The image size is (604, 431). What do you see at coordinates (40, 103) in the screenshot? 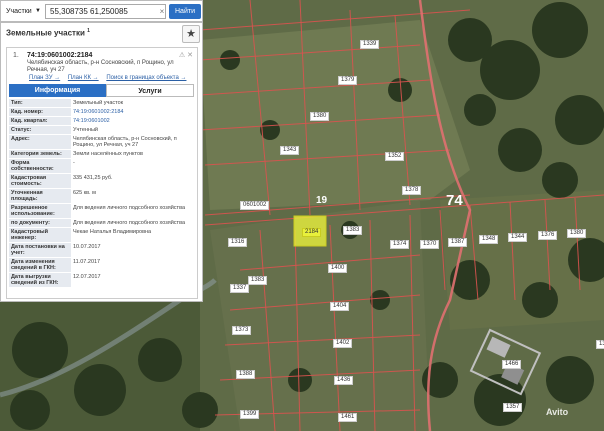
I see `row-key: Тип:` at bounding box center [40, 103].